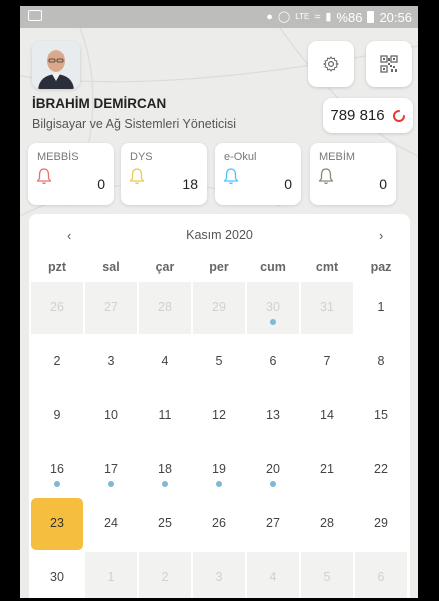 This screenshot has width=439, height=601. What do you see at coordinates (357, 115) in the screenshot?
I see `score-value: 789 816` at bounding box center [357, 115].